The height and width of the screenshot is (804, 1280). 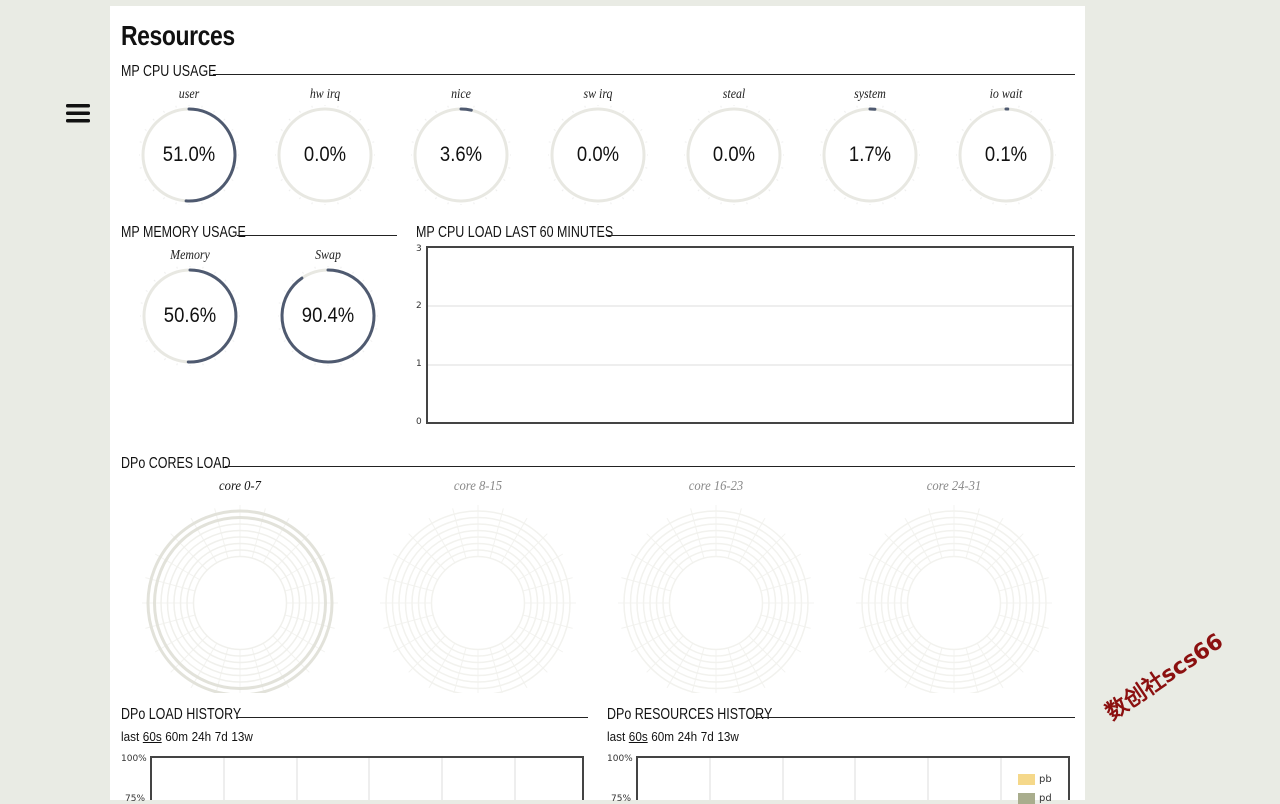 I want to click on load-history-period-60m: 60m, so click(x=176, y=736).